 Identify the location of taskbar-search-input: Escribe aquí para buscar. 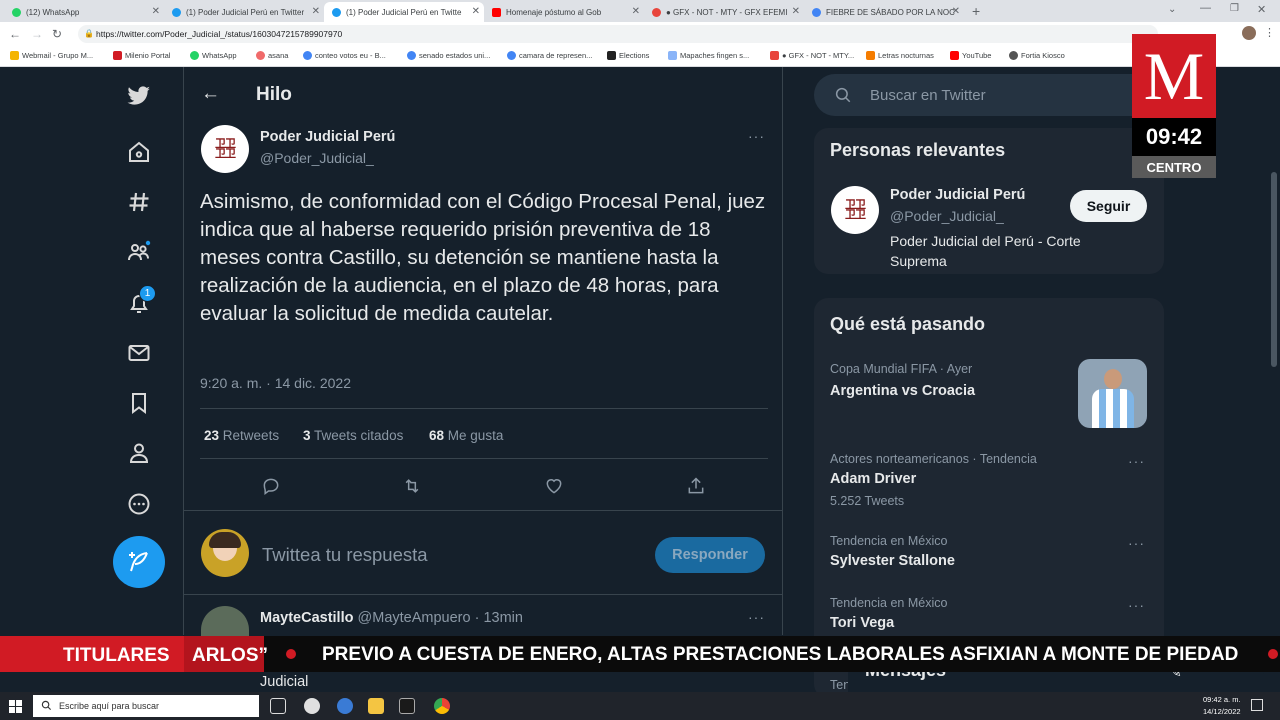
(146, 706).